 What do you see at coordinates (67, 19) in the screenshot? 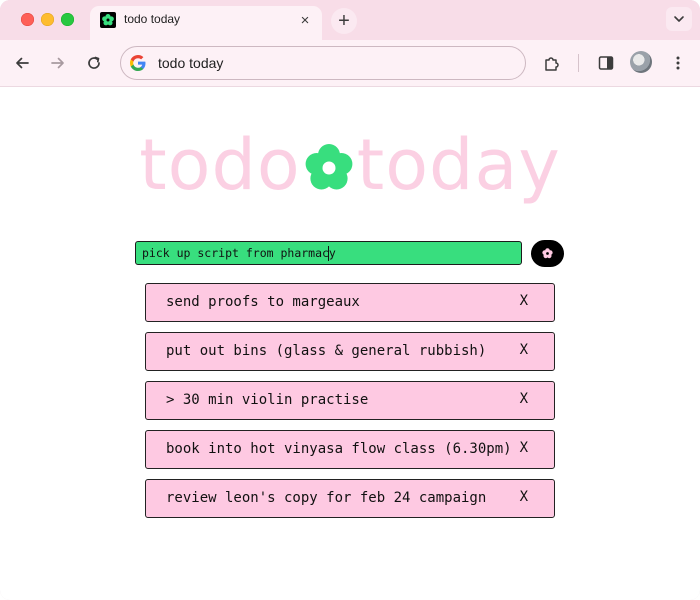
I see `maximize-window-button` at bounding box center [67, 19].